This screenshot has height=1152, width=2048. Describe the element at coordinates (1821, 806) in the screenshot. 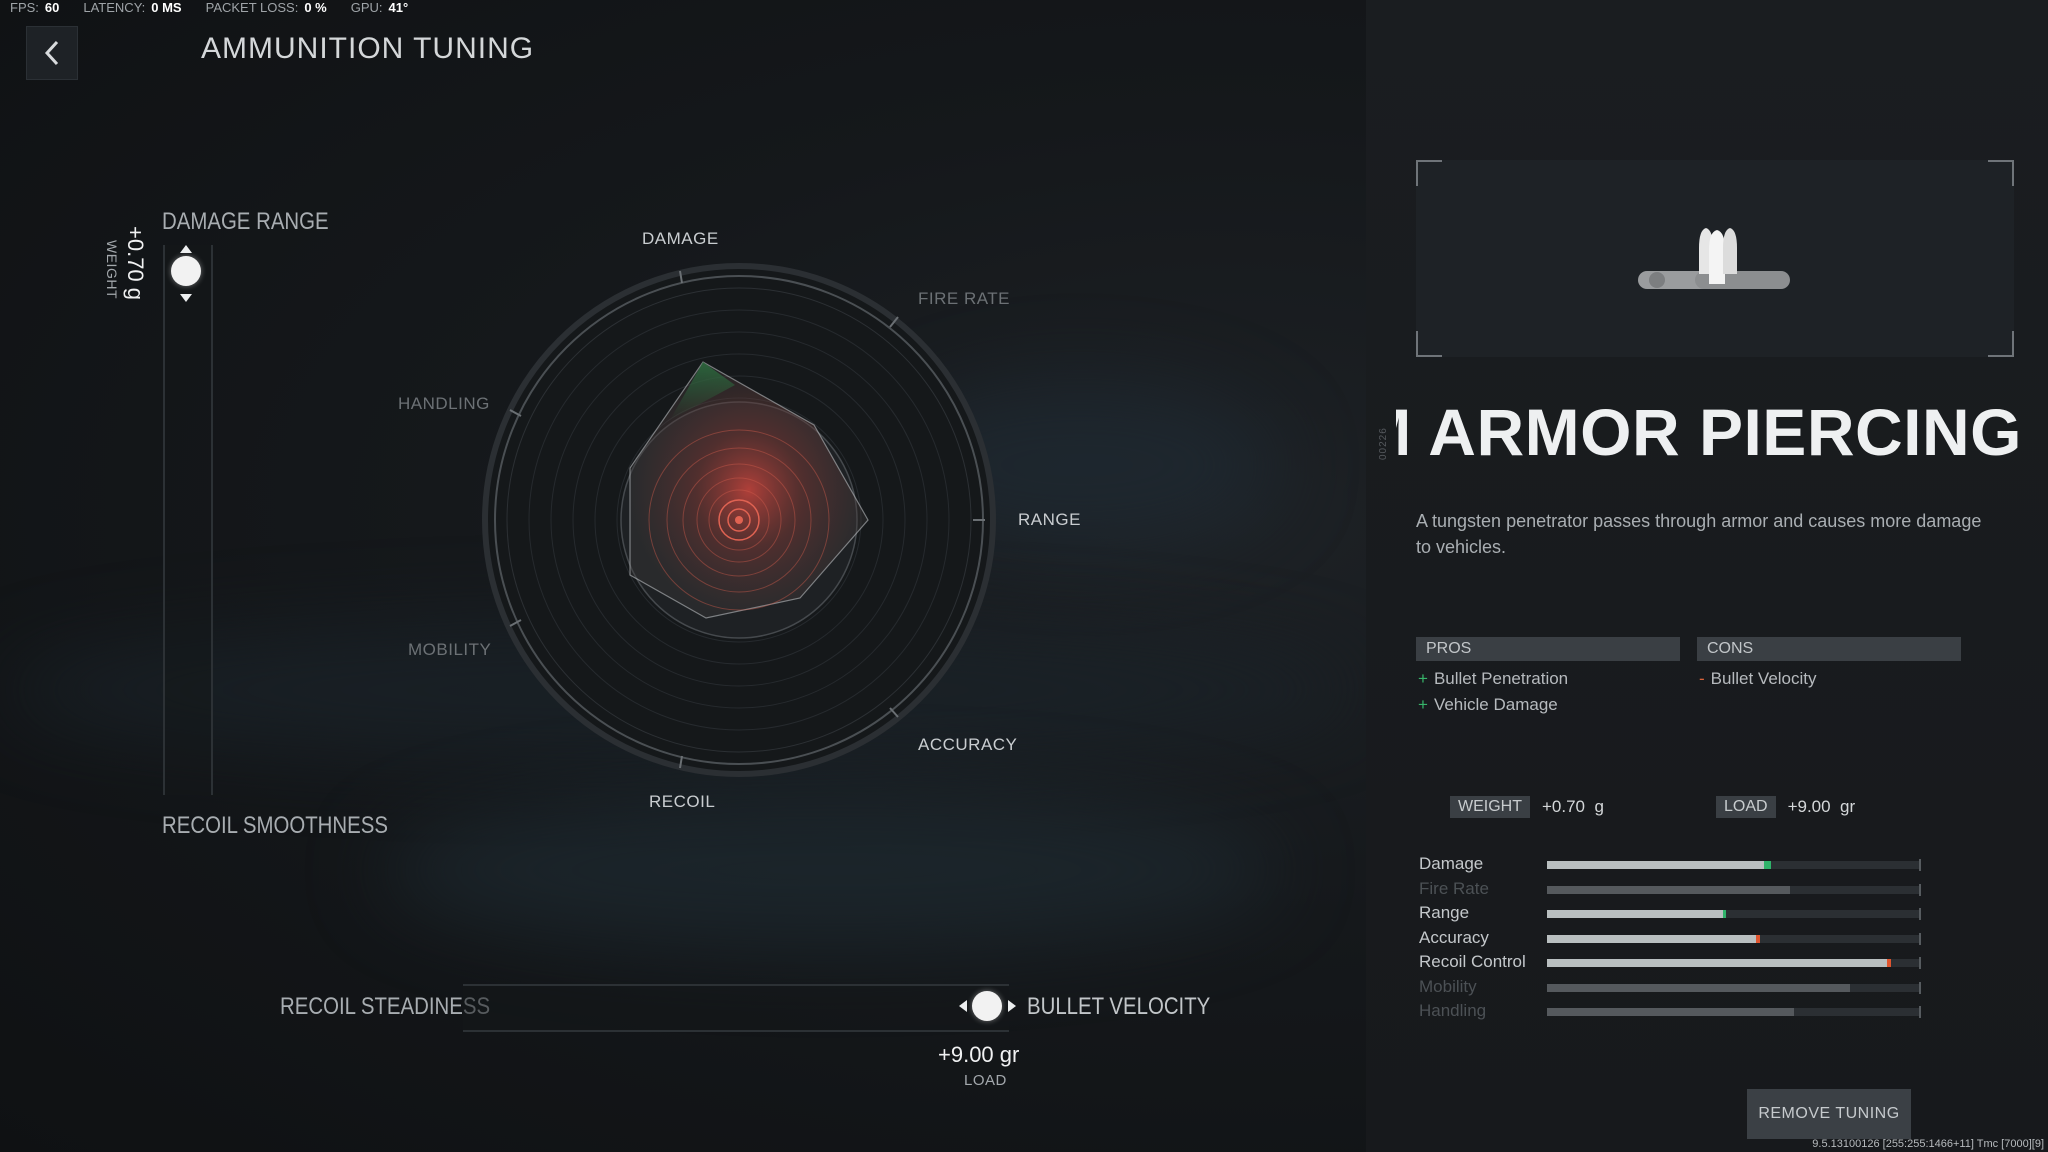

I see `load-summary-value: +9.00 gr` at that location.